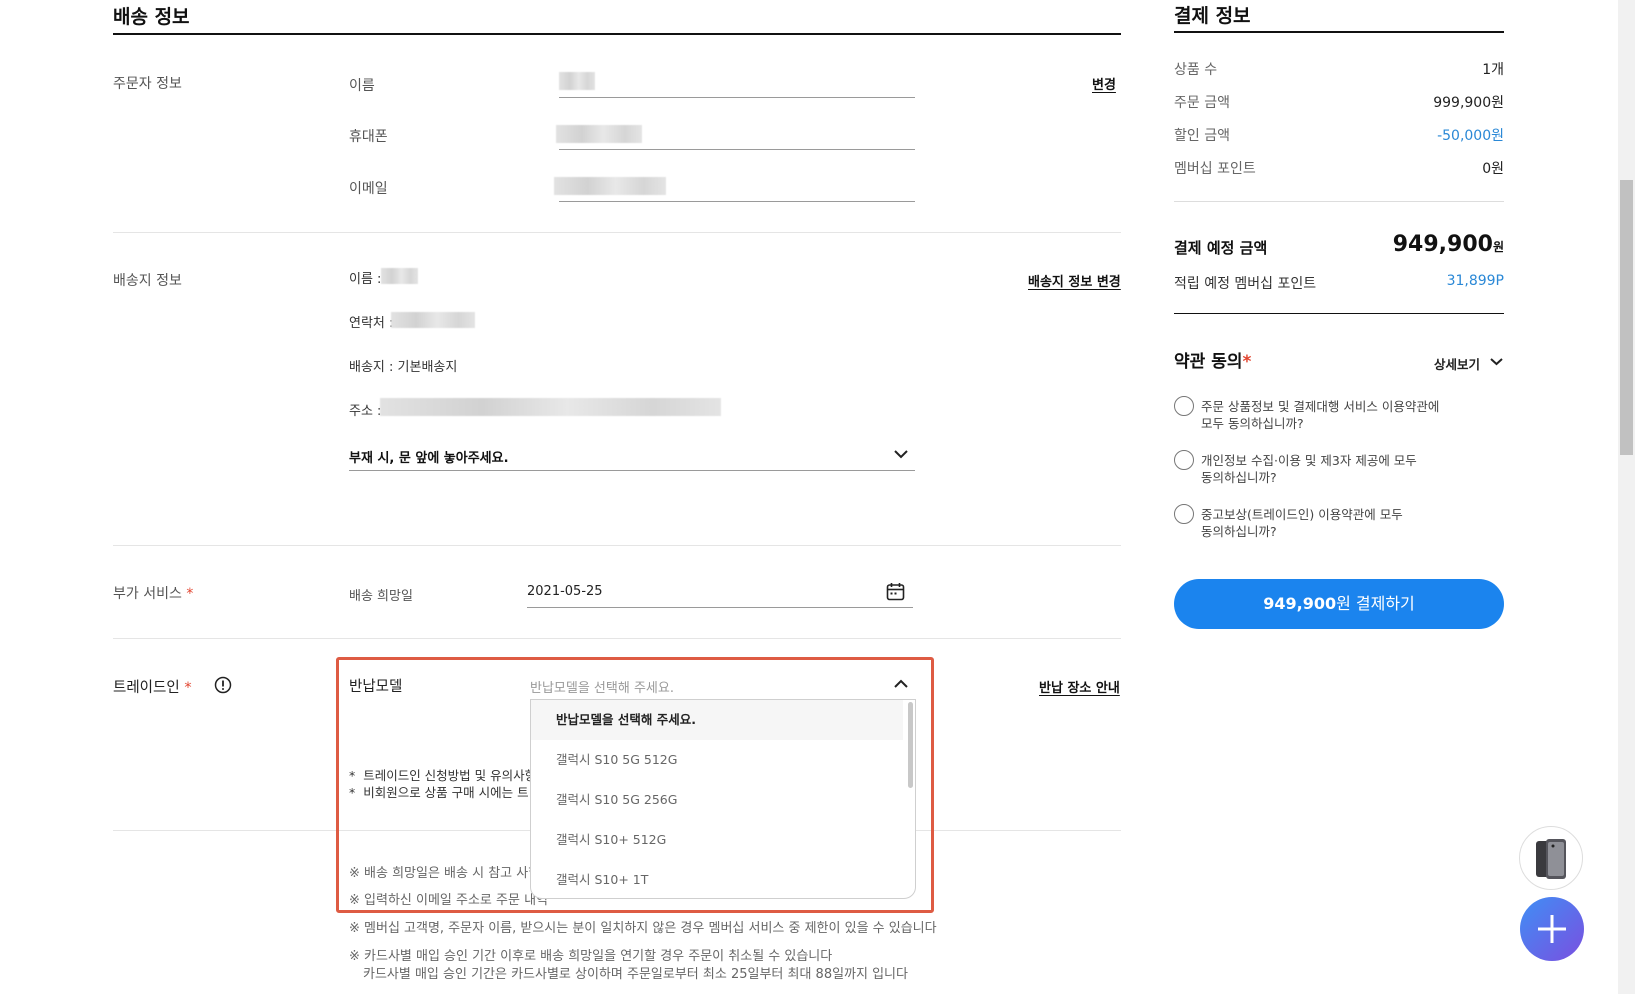 Image resolution: width=1635 pixels, height=994 pixels. Describe the element at coordinates (399, 276) in the screenshot. I see `destination-name-value` at that location.